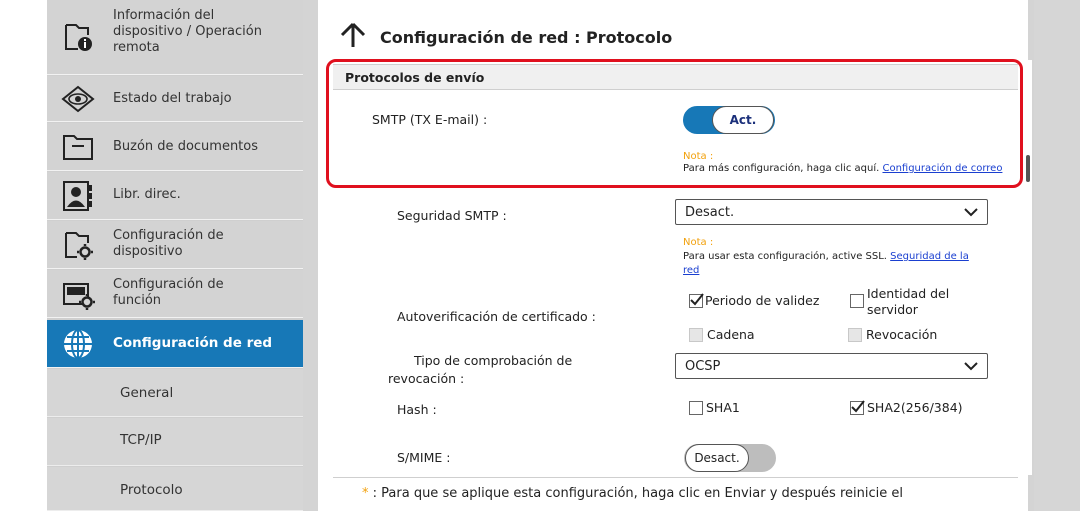  What do you see at coordinates (186, 146) in the screenshot?
I see `sidebar-item-label: Buzón de documentos` at bounding box center [186, 146].